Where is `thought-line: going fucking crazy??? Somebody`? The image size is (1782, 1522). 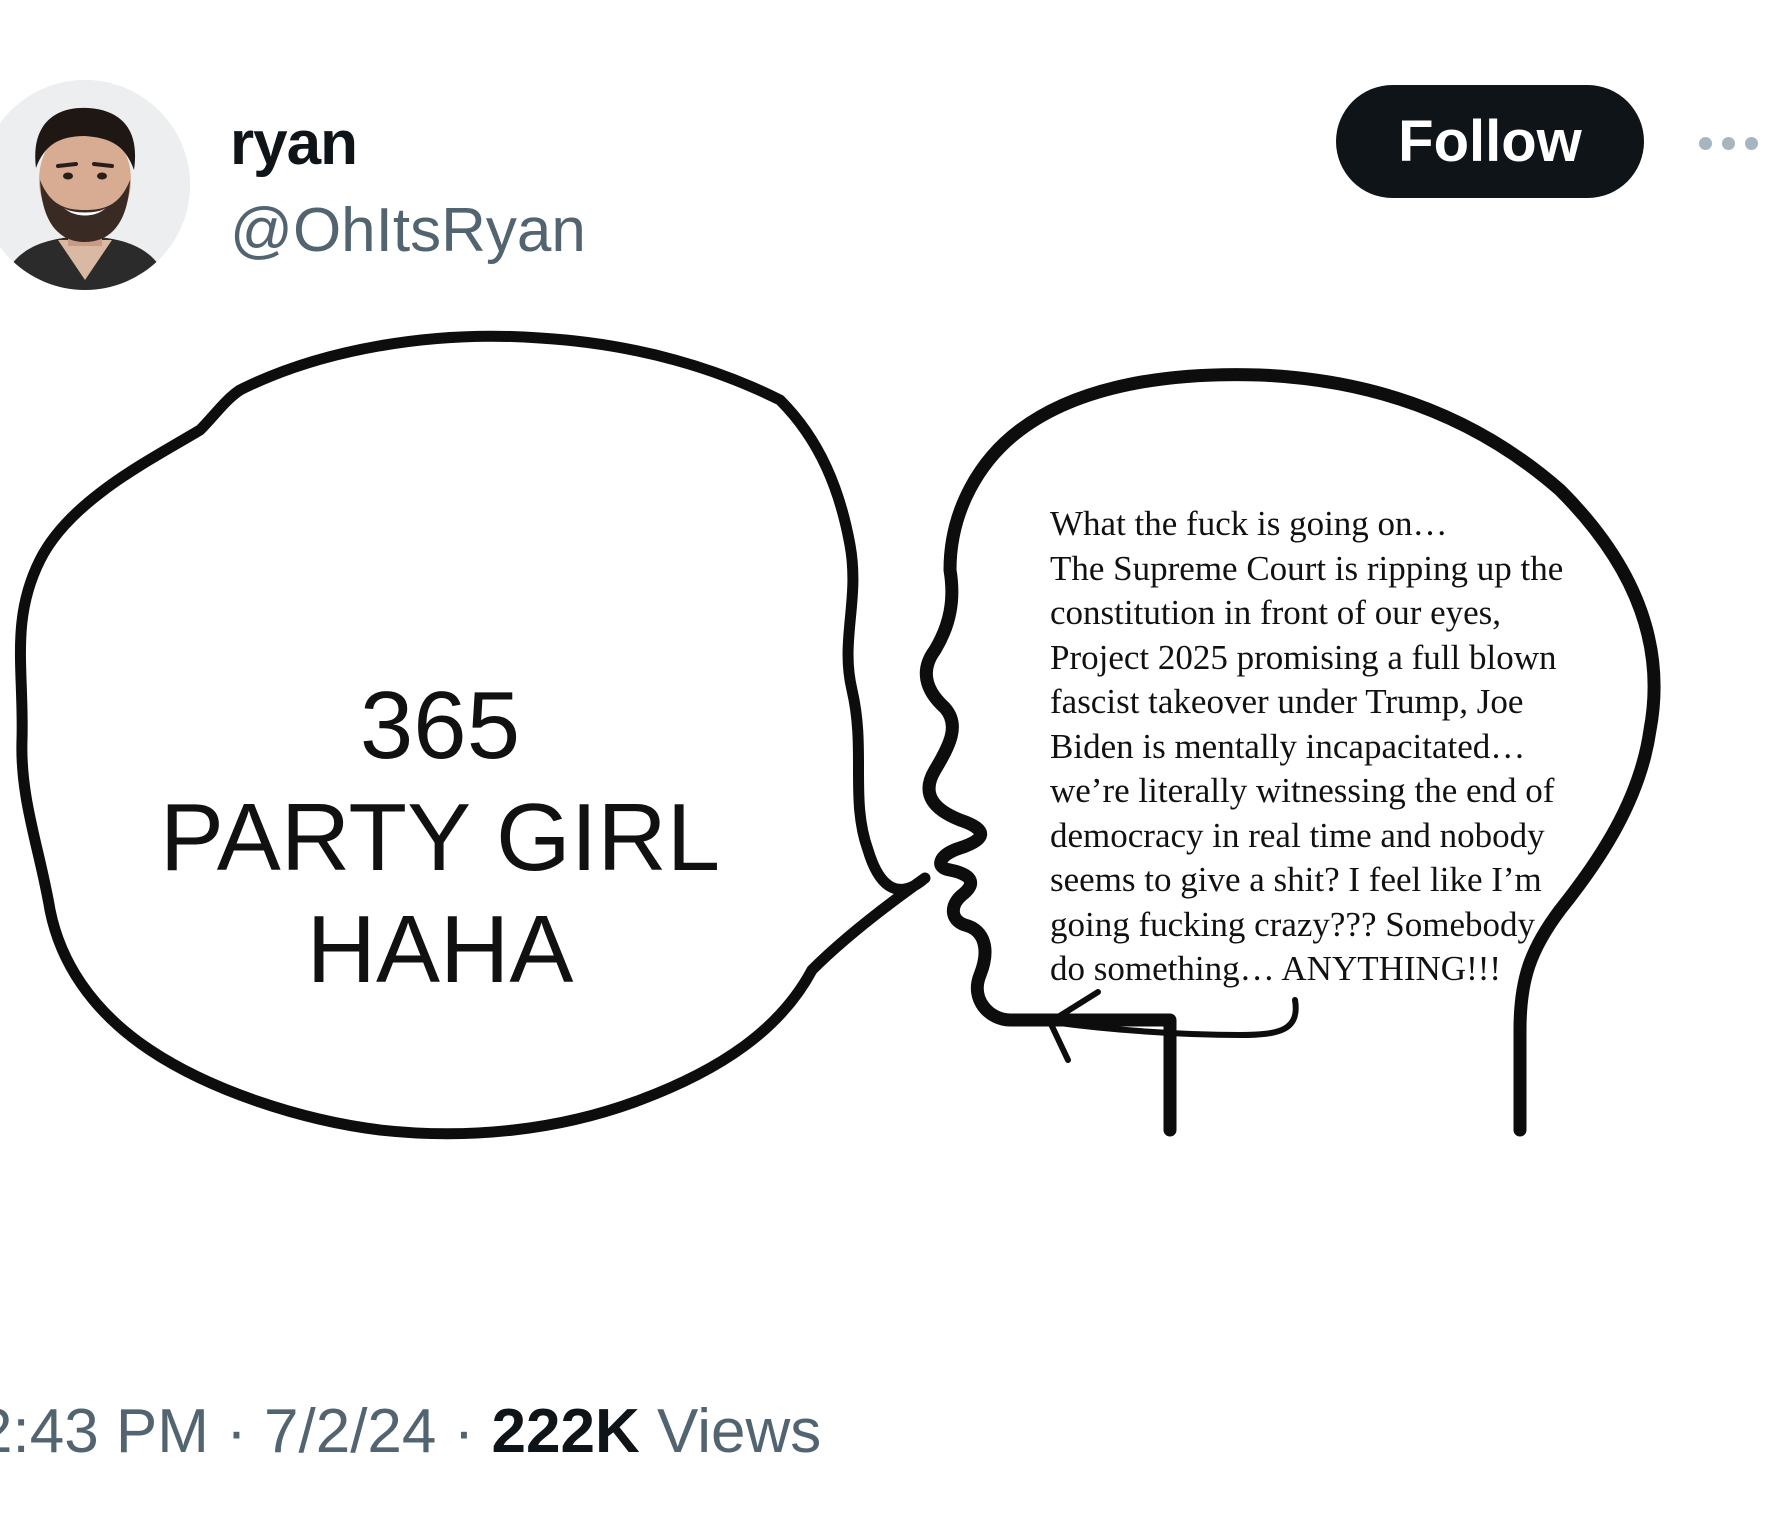 thought-line: going fucking crazy??? Somebody is located at coordinates (1292, 924).